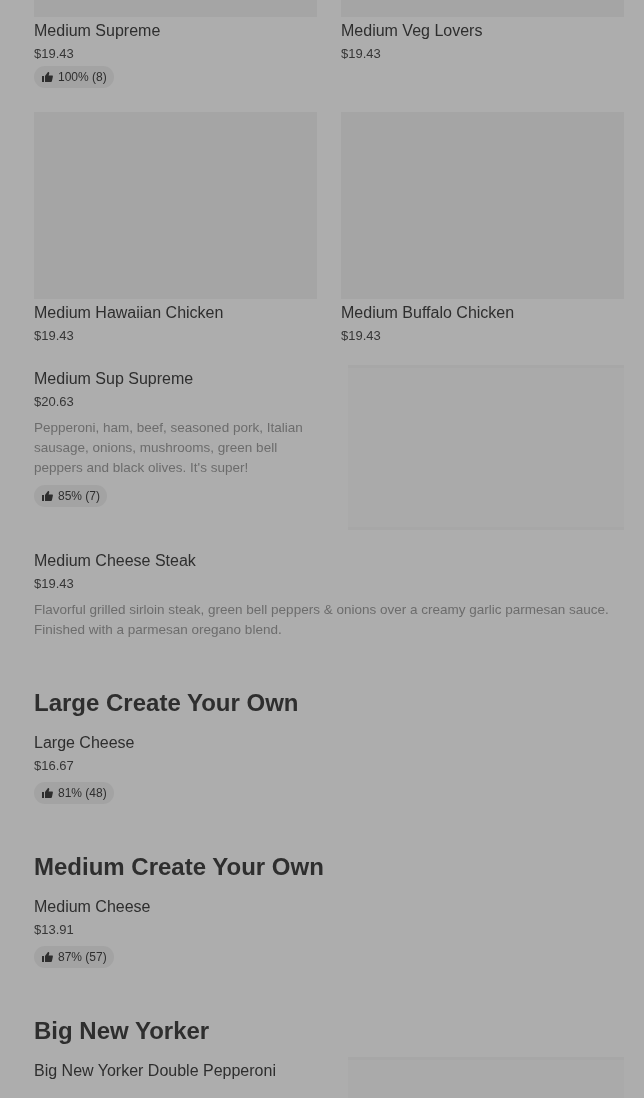 The height and width of the screenshot is (1098, 644). What do you see at coordinates (114, 379) in the screenshot?
I see `item-title: Medium Sup Supreme` at bounding box center [114, 379].